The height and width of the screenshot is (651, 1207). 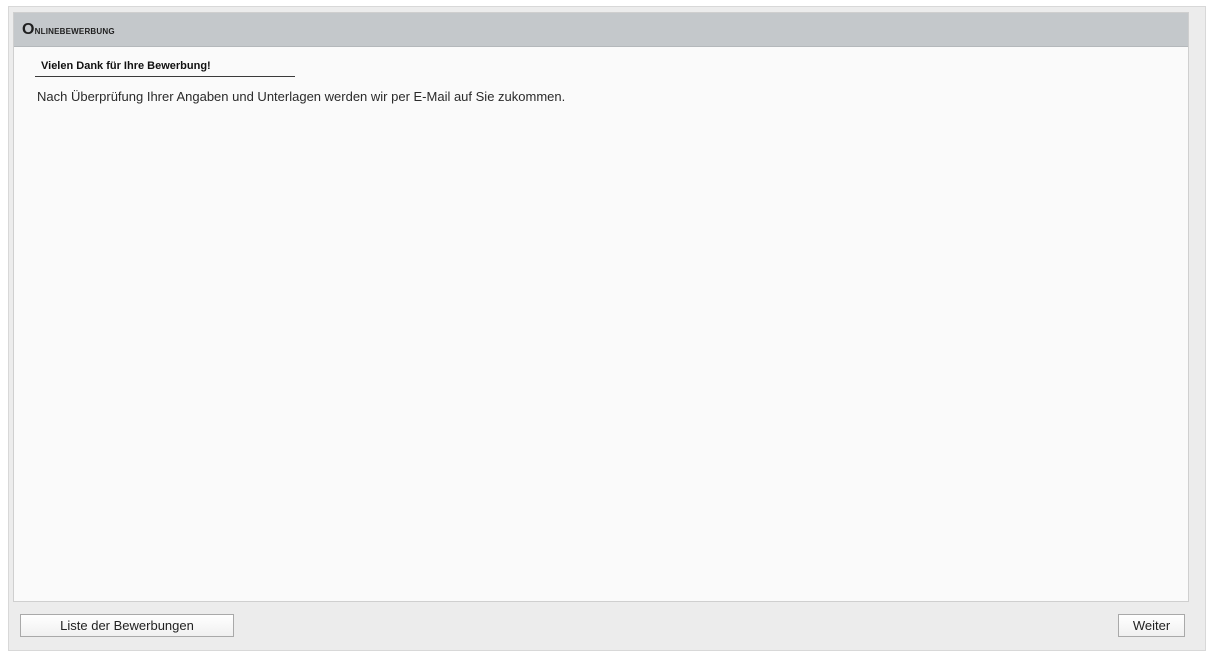 I want to click on page-title-rest: NLINEBEWERBUNG, so click(x=74, y=29).